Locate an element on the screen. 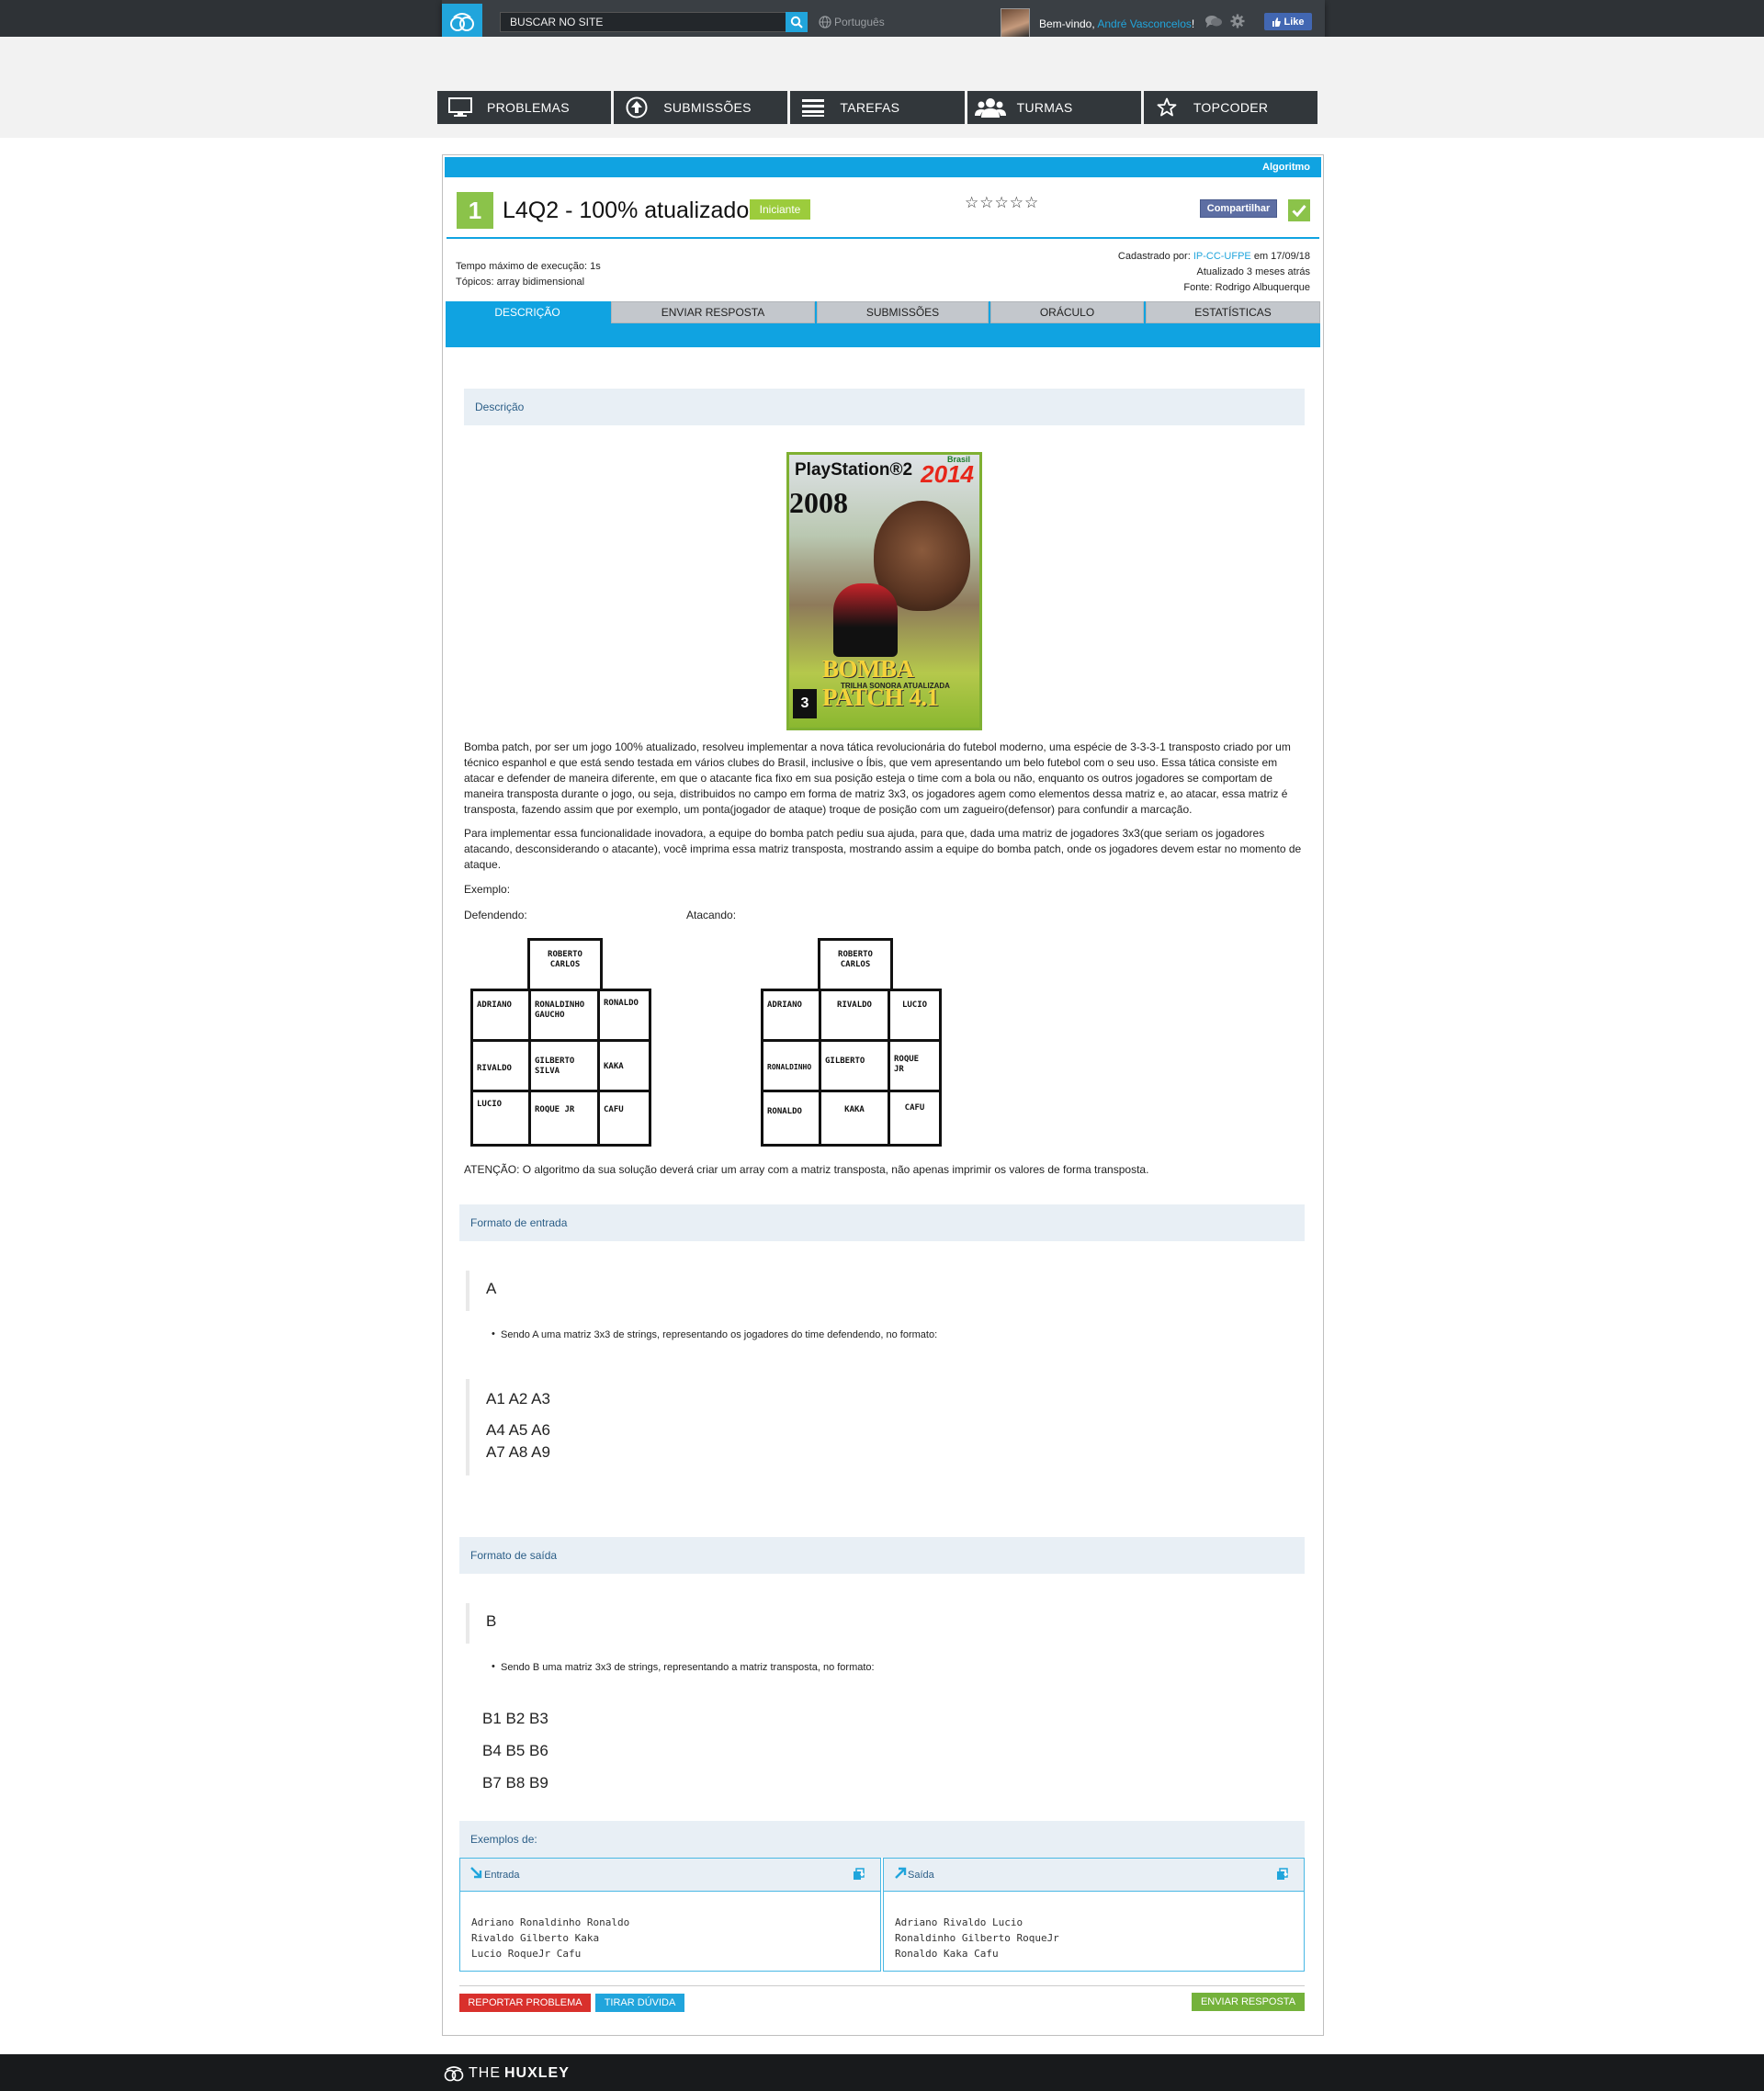 The height and width of the screenshot is (2091, 1764). site-logo is located at coordinates (462, 22).